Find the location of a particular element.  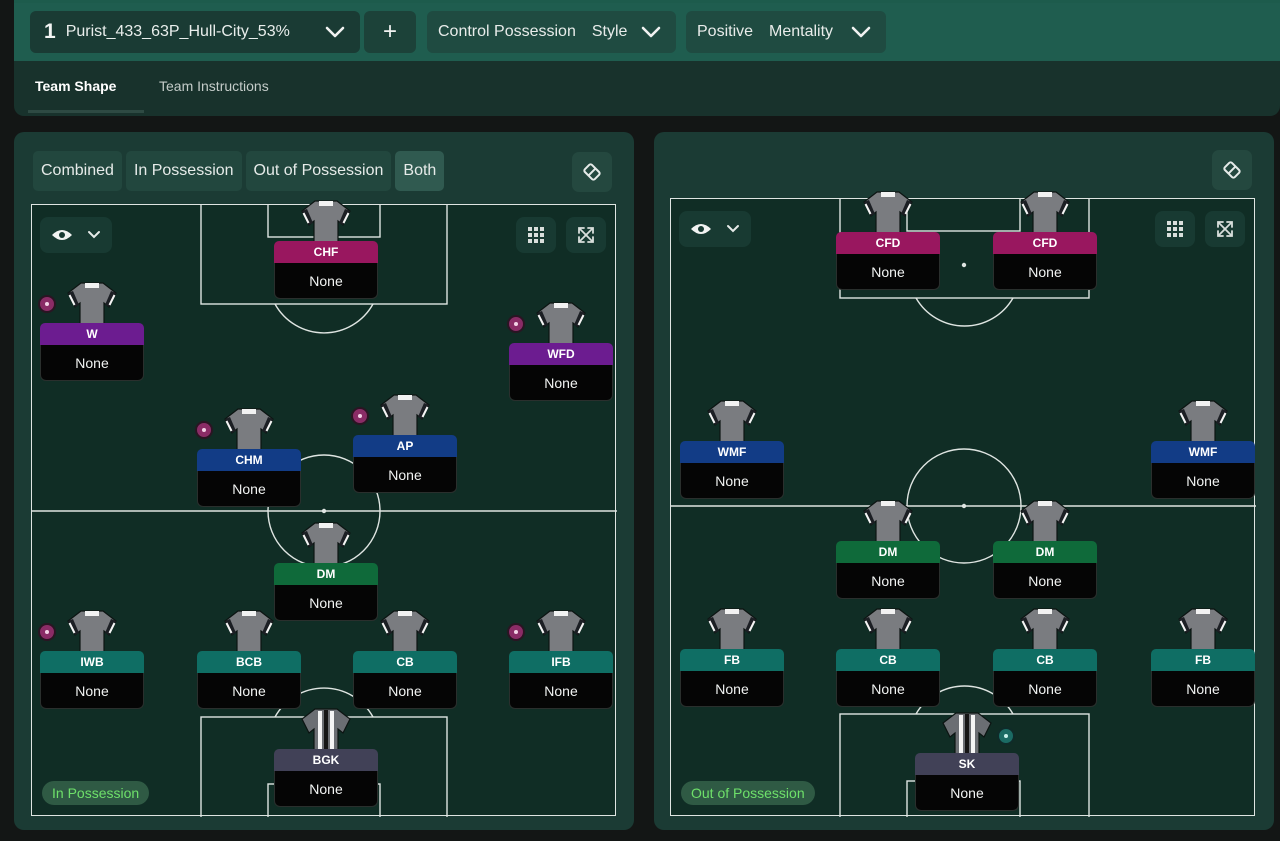

player-card-wfd: WFD None is located at coordinates (560, 353).